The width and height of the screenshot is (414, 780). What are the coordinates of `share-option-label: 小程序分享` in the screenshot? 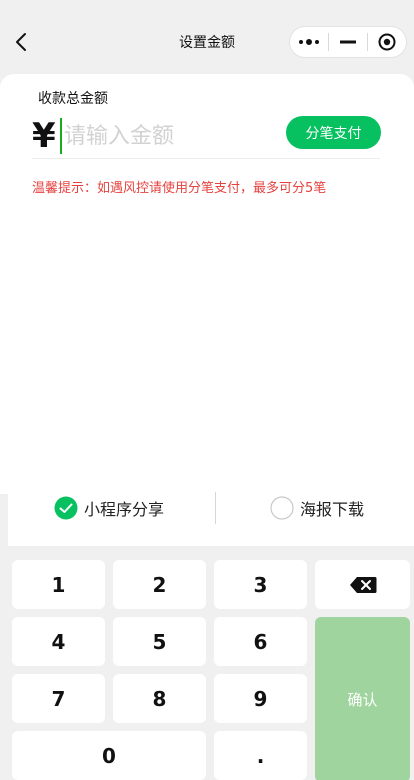 It's located at (124, 509).